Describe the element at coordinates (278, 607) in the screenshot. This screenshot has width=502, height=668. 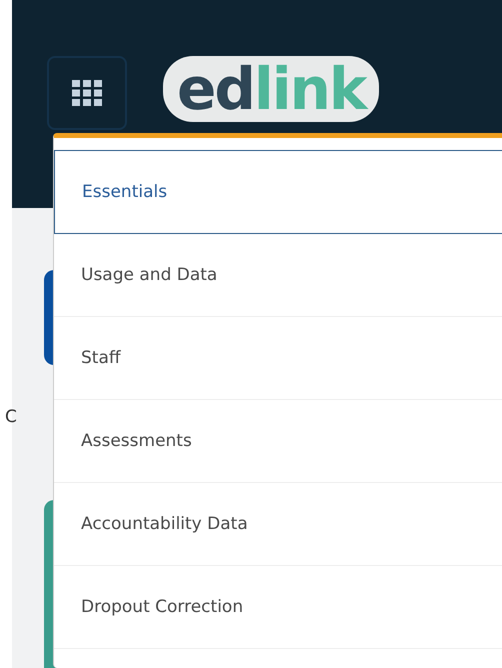
I see `menu-item: Dropout Correction` at that location.